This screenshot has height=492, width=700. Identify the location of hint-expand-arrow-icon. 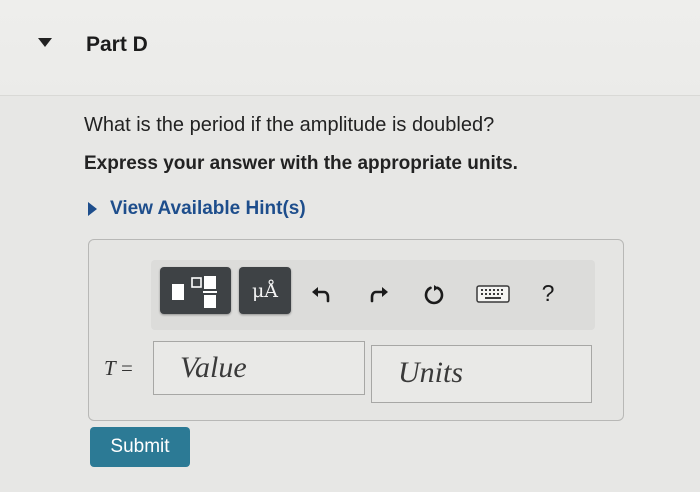
(92, 209).